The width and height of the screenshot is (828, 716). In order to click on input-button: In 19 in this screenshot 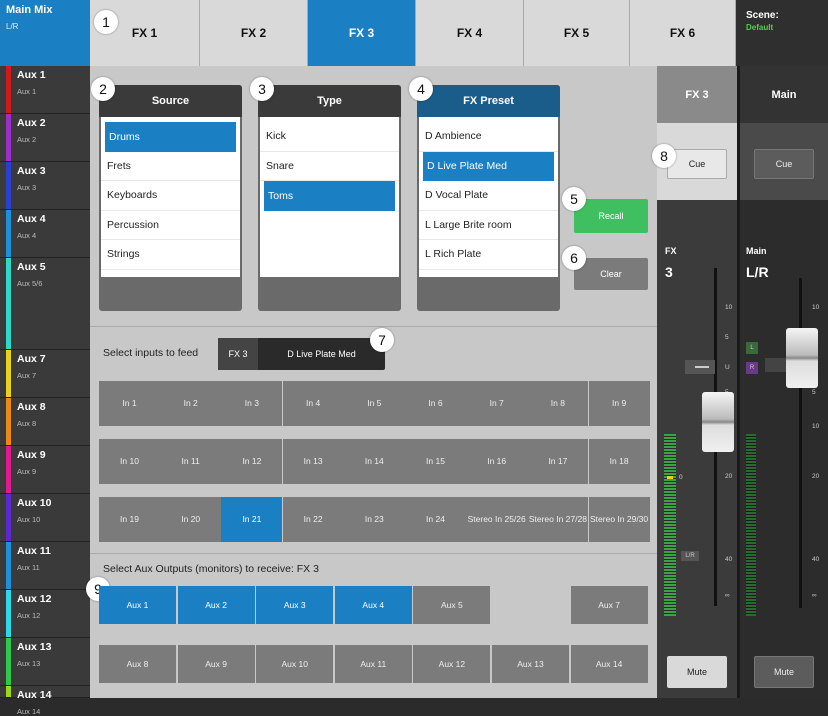, I will do `click(129, 519)`.